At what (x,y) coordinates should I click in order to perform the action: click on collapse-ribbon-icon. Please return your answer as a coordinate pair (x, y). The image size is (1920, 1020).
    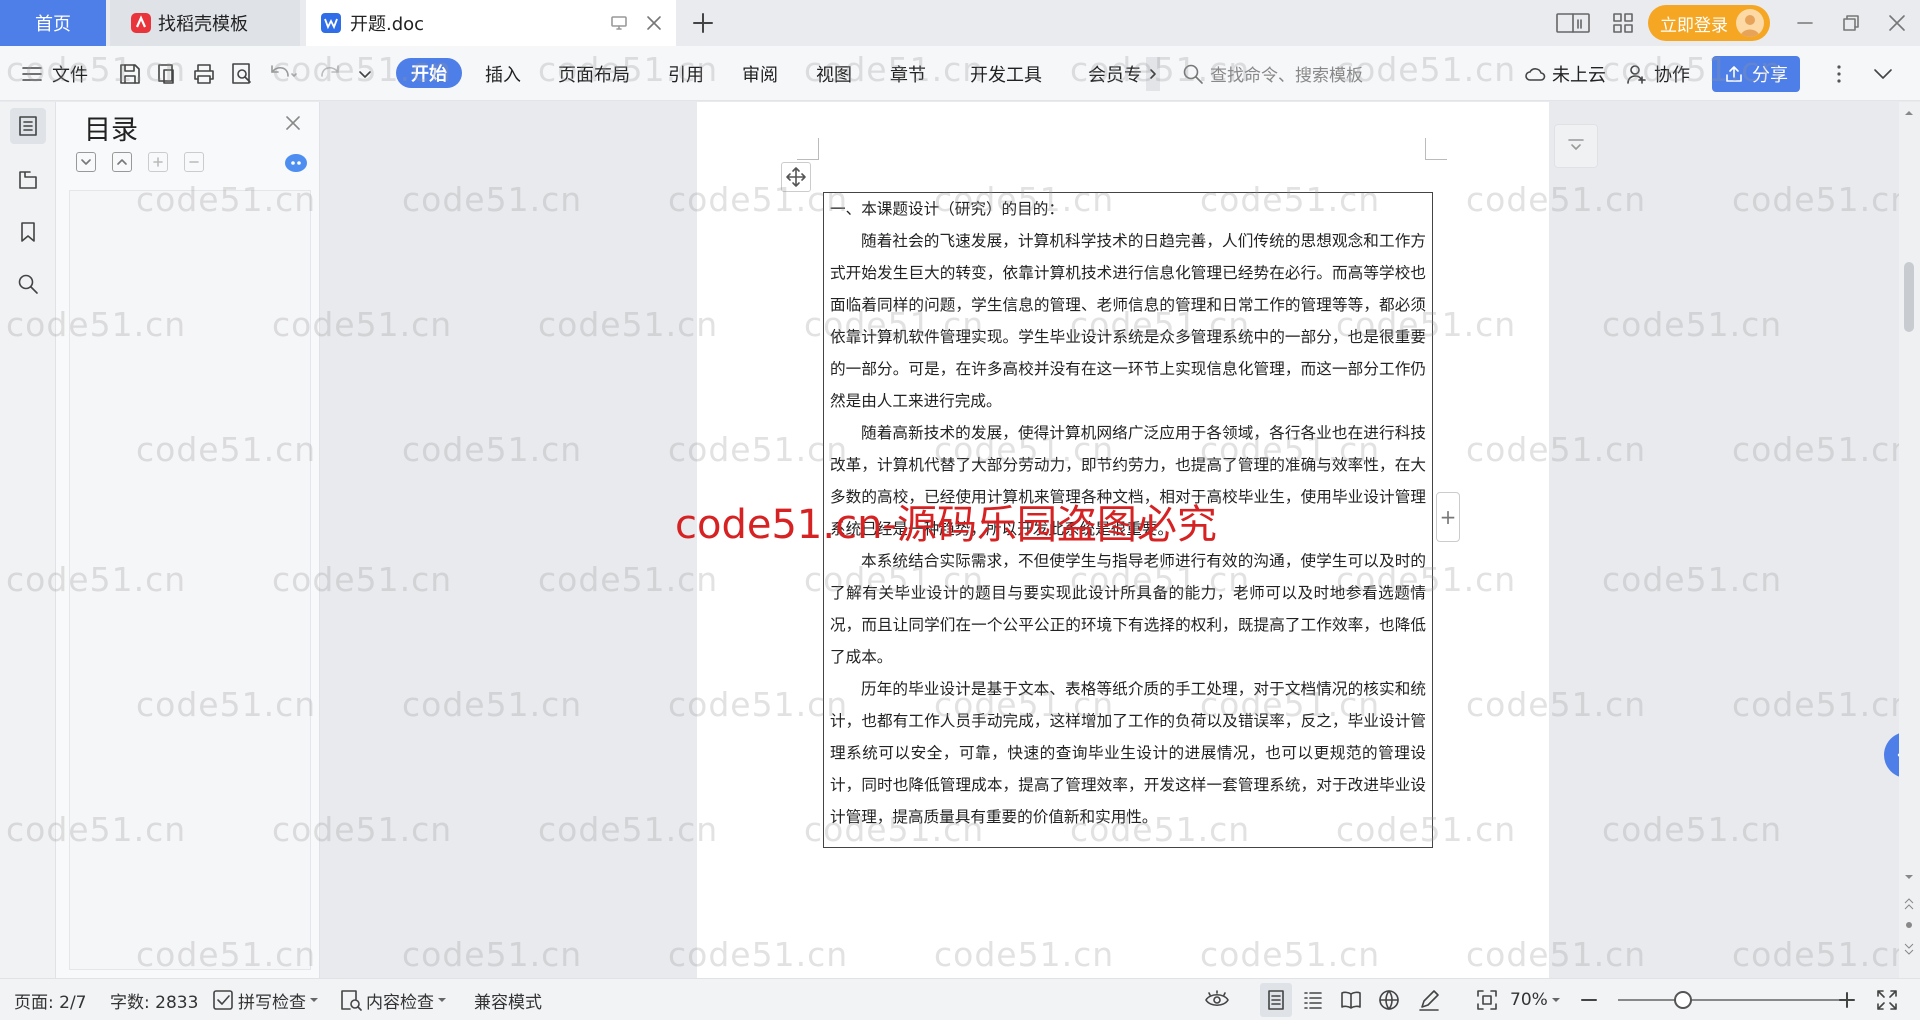
    Looking at the image, I should click on (1883, 73).